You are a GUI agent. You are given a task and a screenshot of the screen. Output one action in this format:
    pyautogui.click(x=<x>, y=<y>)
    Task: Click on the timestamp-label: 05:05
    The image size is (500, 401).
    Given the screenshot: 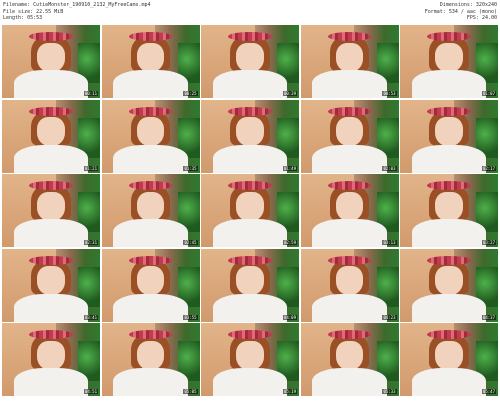 What is the action you would take?
    pyautogui.click(x=190, y=391)
    